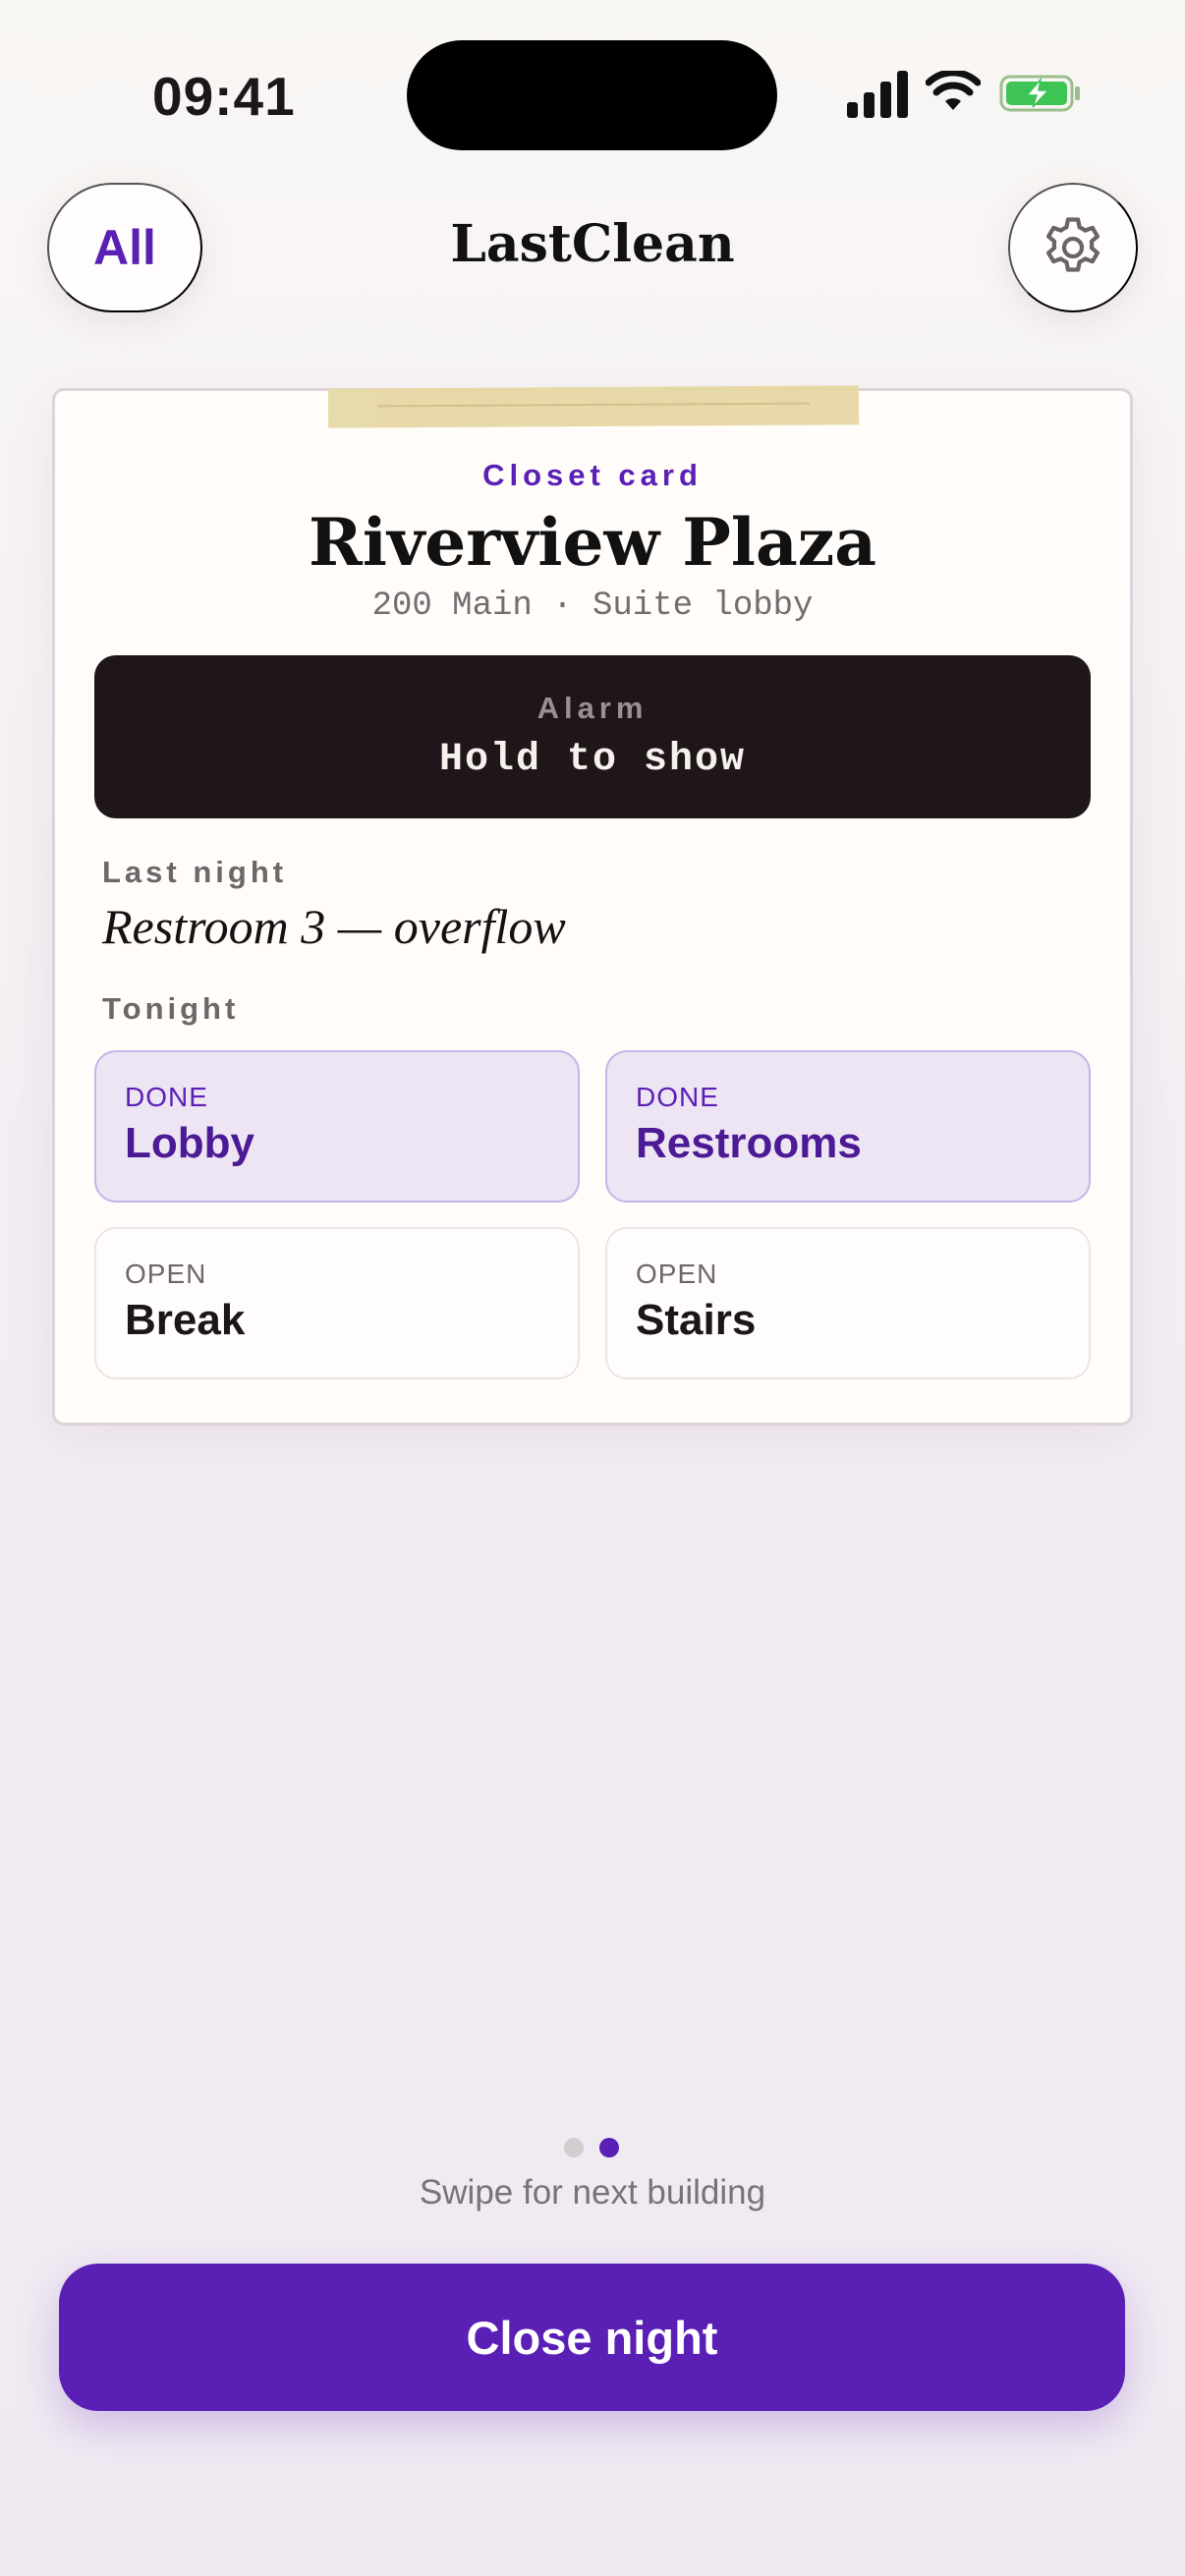 The image size is (1185, 2576). What do you see at coordinates (592, 95) in the screenshot?
I see `dynamic-island` at bounding box center [592, 95].